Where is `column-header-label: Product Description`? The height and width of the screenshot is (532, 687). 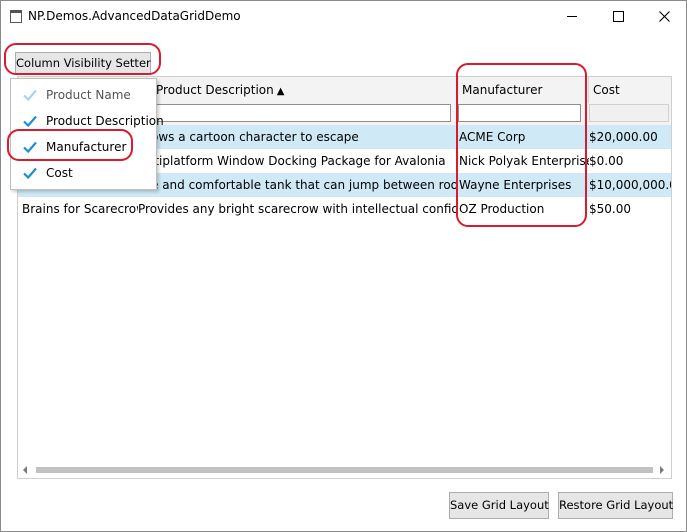 column-header-label: Product Description is located at coordinates (215, 90).